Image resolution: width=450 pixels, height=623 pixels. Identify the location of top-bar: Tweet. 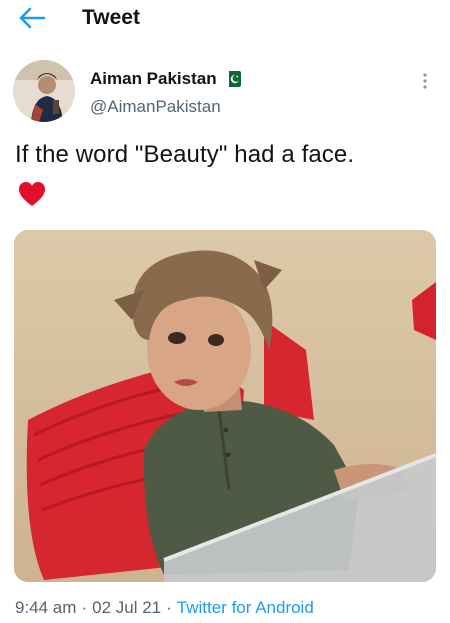
(225, 20).